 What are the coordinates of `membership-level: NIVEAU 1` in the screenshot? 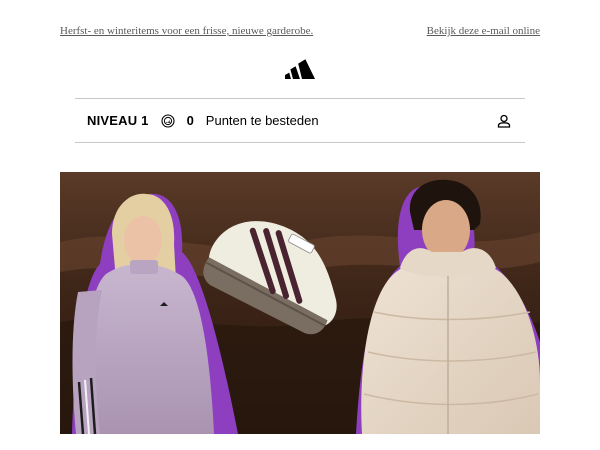 It's located at (118, 120).